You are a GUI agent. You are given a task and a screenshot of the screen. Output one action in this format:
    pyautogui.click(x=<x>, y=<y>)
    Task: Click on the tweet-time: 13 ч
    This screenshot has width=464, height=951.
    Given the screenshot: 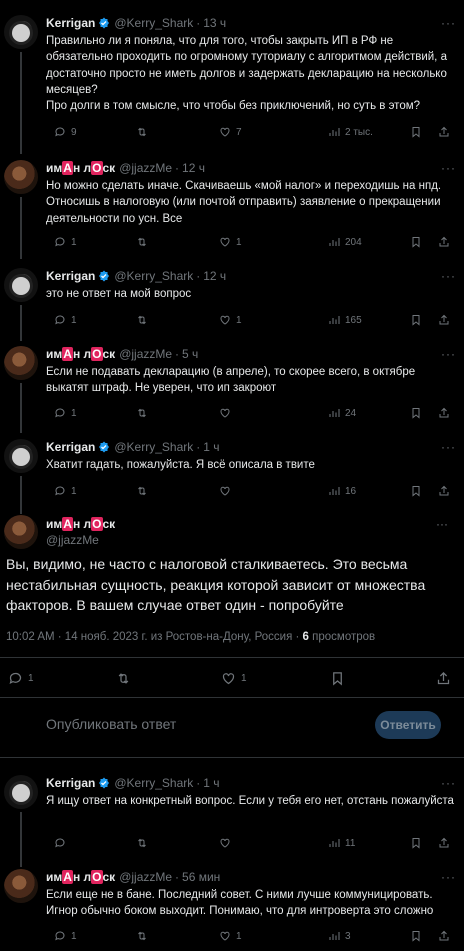 What is the action you would take?
    pyautogui.click(x=214, y=23)
    